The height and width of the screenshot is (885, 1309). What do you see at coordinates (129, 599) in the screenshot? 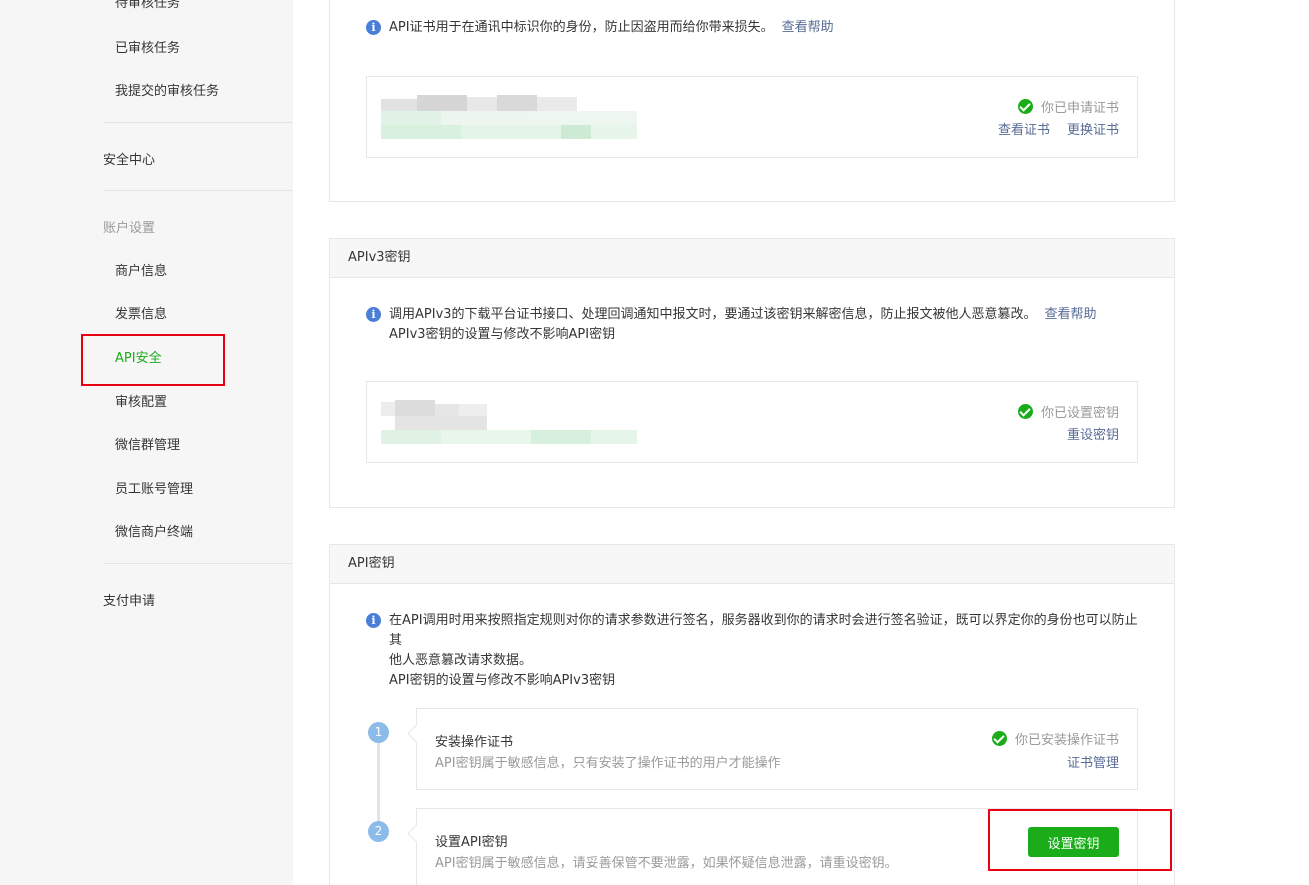
I see `sidebar-item-pay-apply: 支付申请` at bounding box center [129, 599].